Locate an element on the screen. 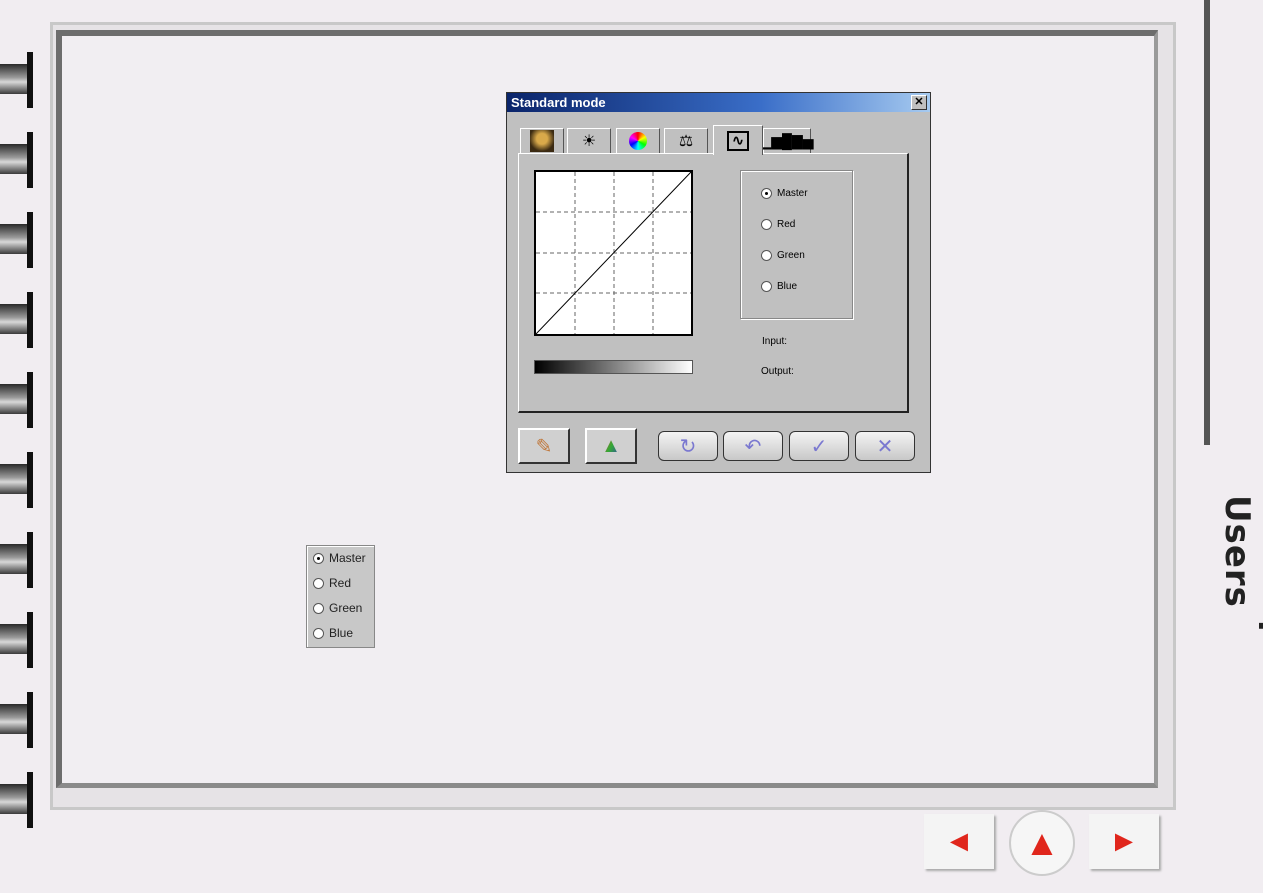  radio-green: Green is located at coordinates (783, 255).